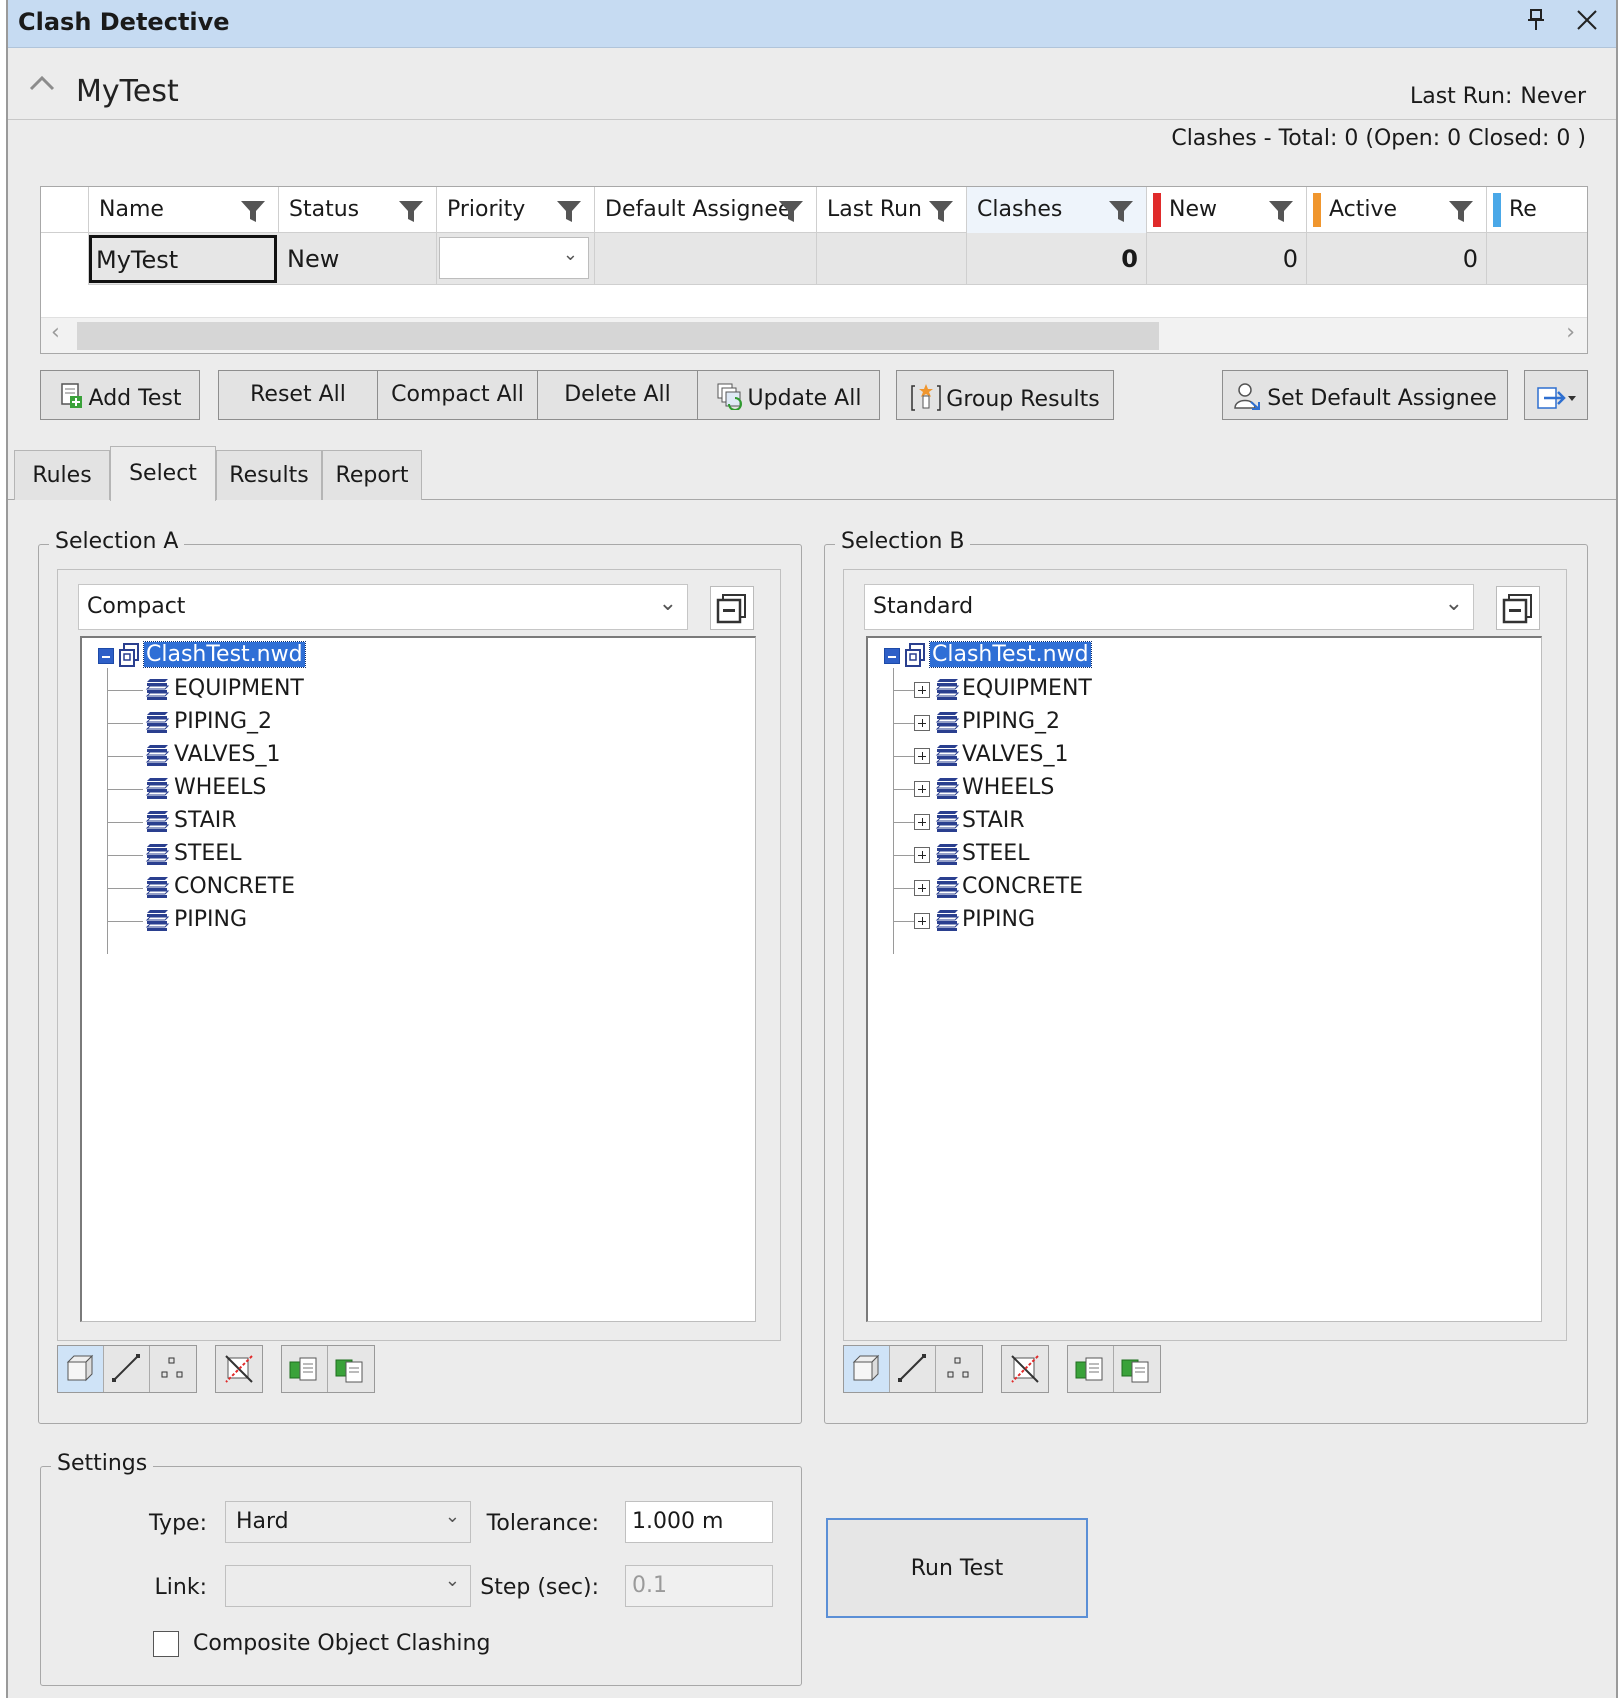 This screenshot has width=1618, height=1698. Describe the element at coordinates (699, 1522) in the screenshot. I see `tolerance-input: 1.000 m` at that location.